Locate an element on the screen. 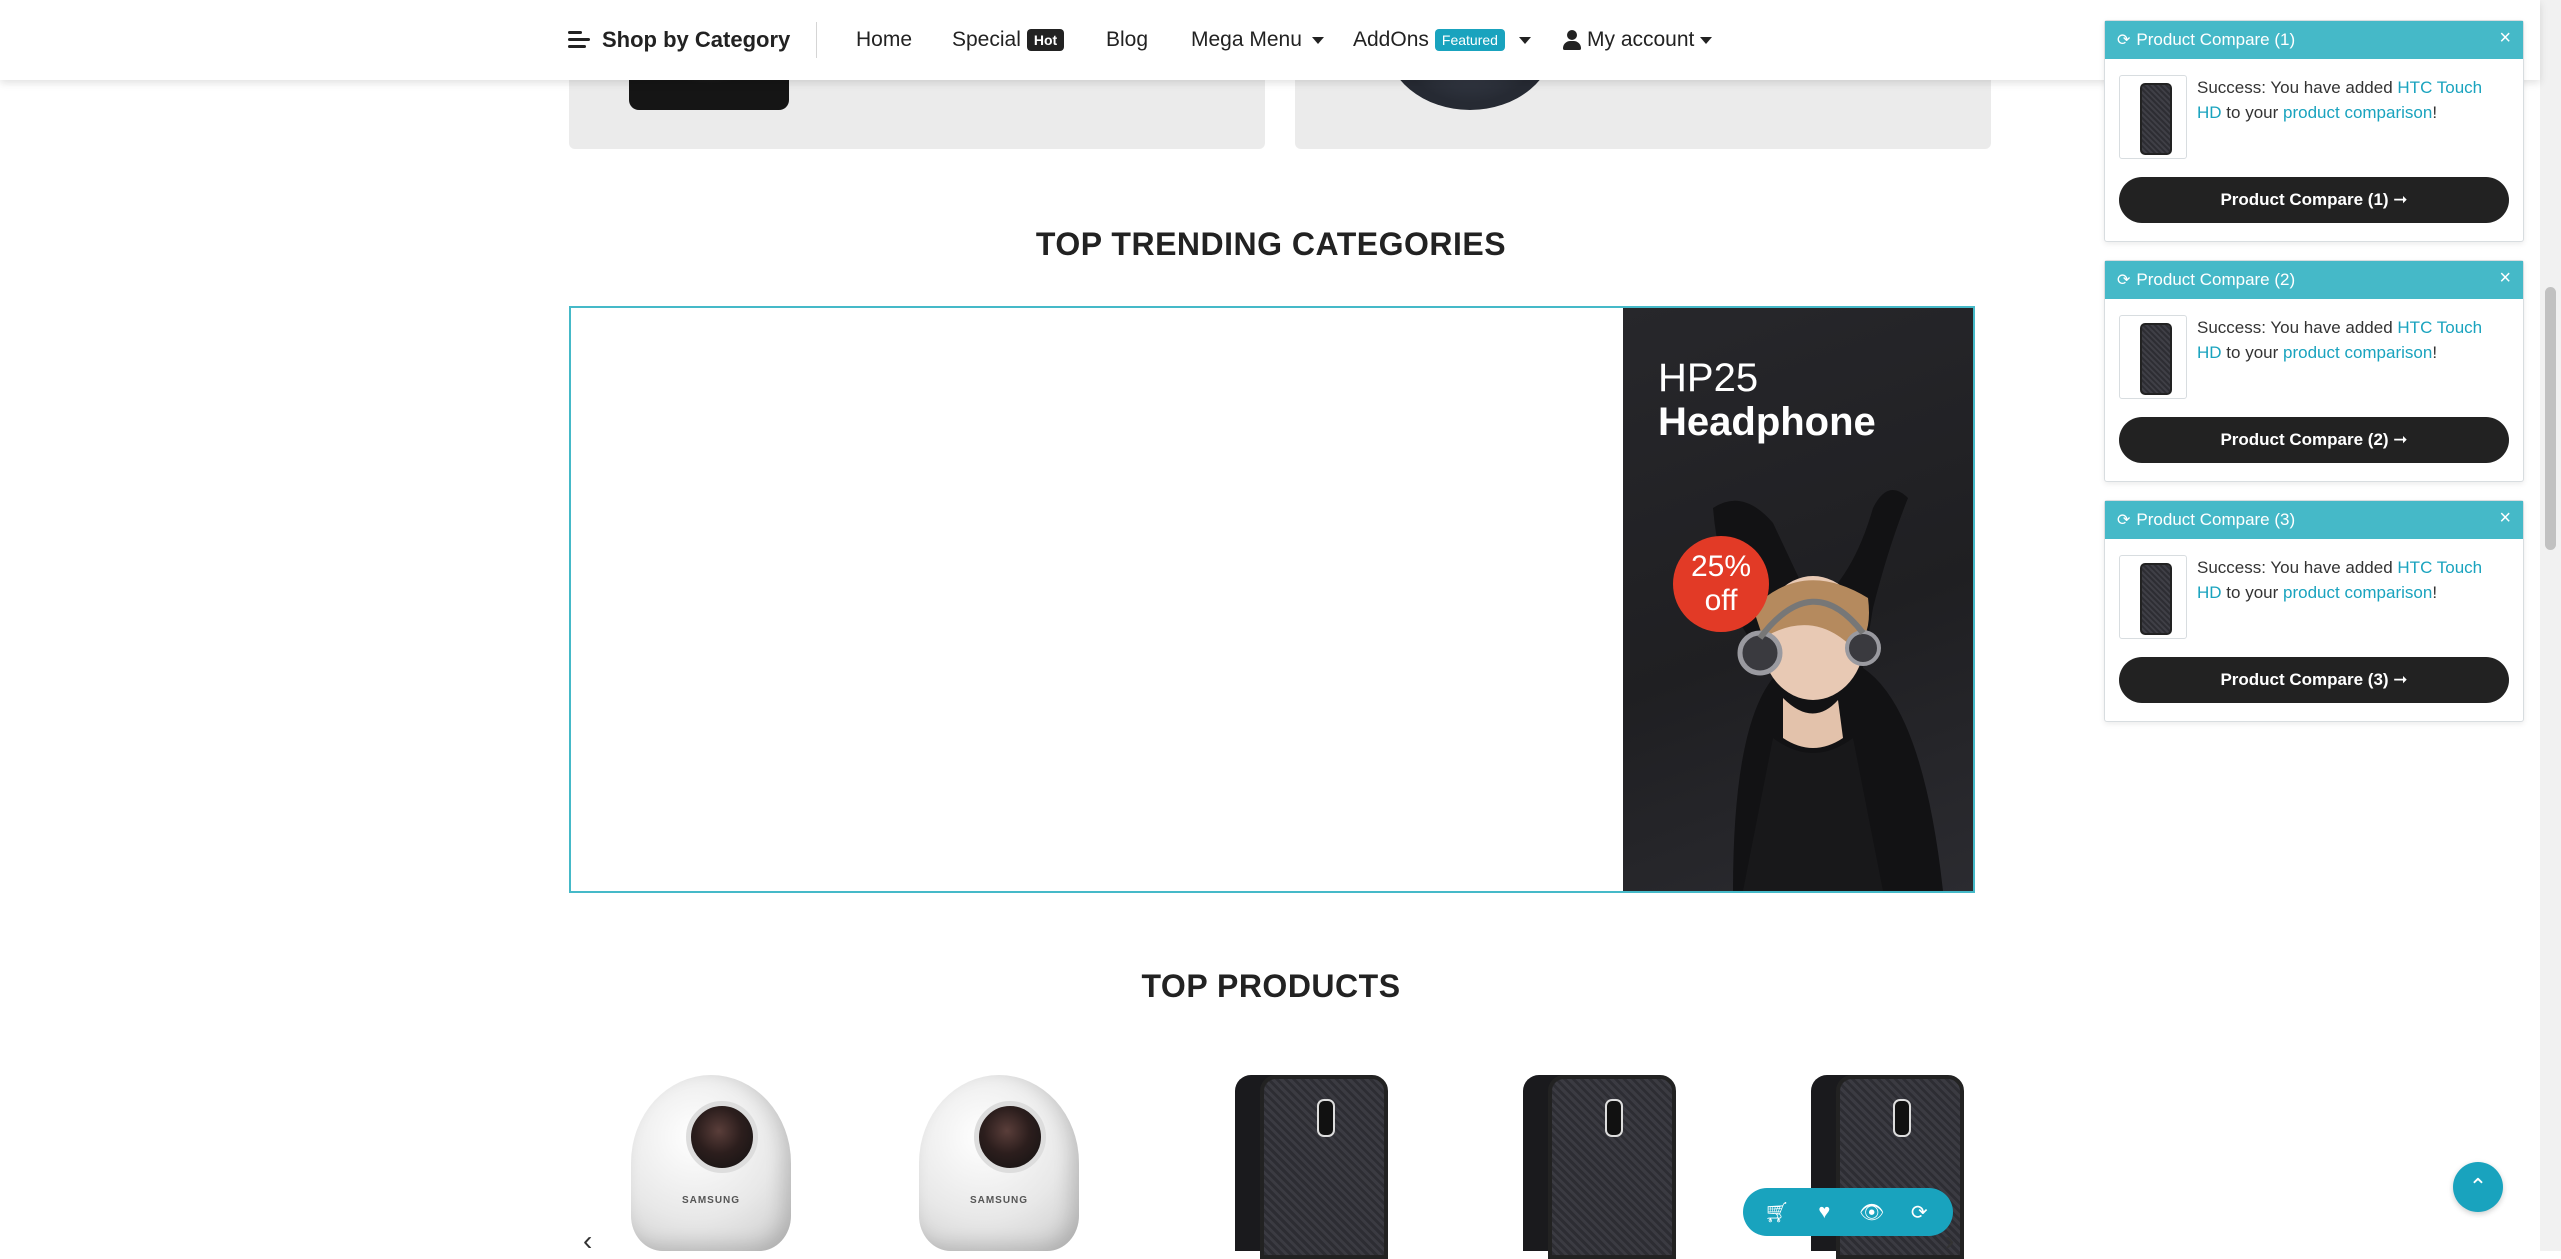  toast-header: ⟳ Product Compare (2) × is located at coordinates (2314, 280).